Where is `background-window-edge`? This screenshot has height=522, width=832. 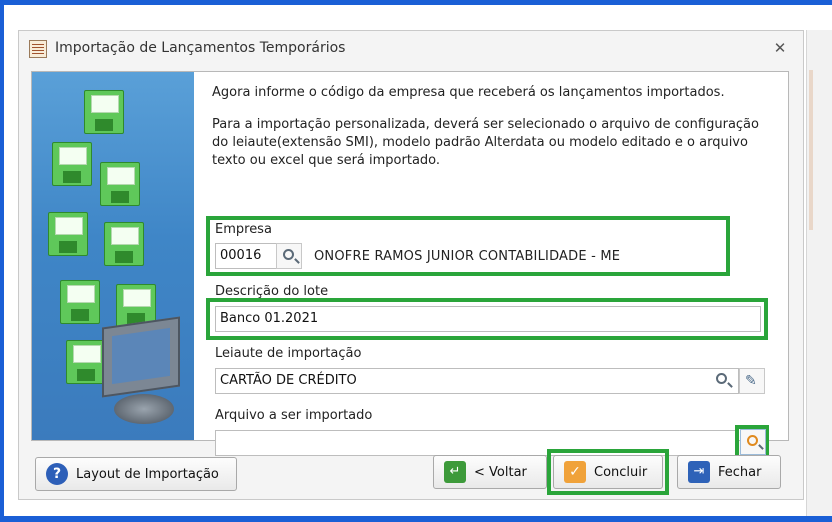
background-window-edge is located at coordinates (819, 273).